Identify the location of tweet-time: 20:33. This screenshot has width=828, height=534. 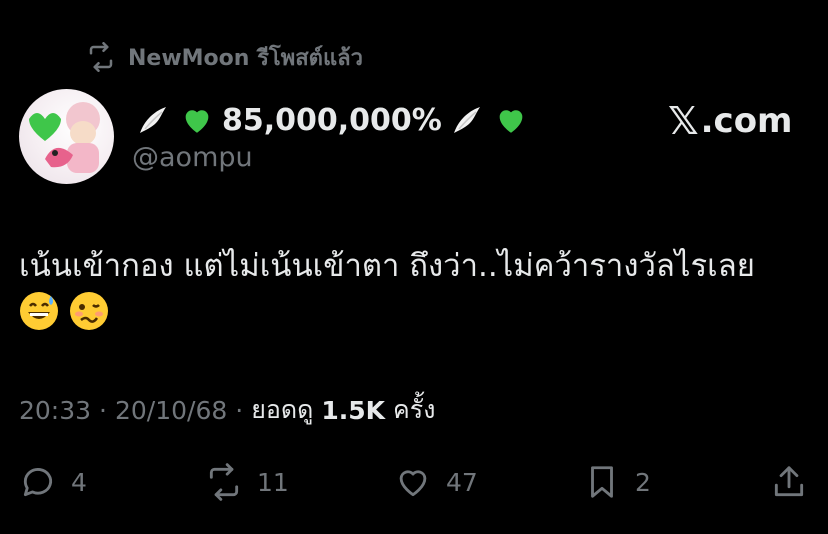
(55, 410).